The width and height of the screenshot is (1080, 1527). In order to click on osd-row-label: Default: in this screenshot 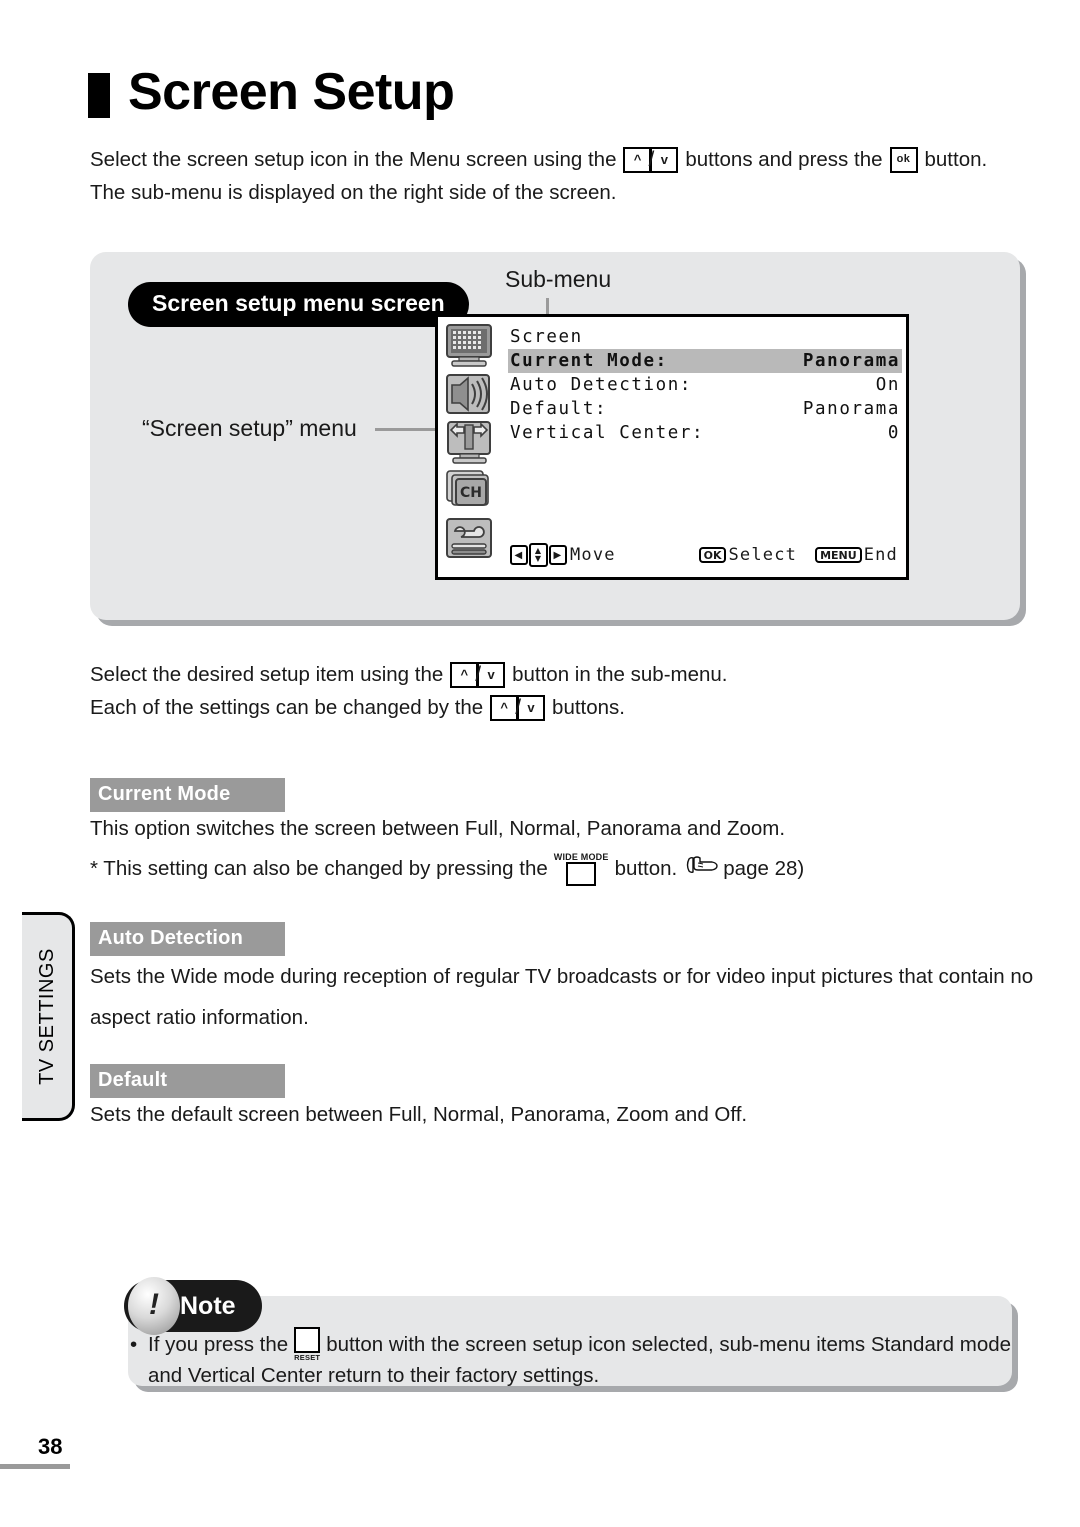, I will do `click(559, 409)`.